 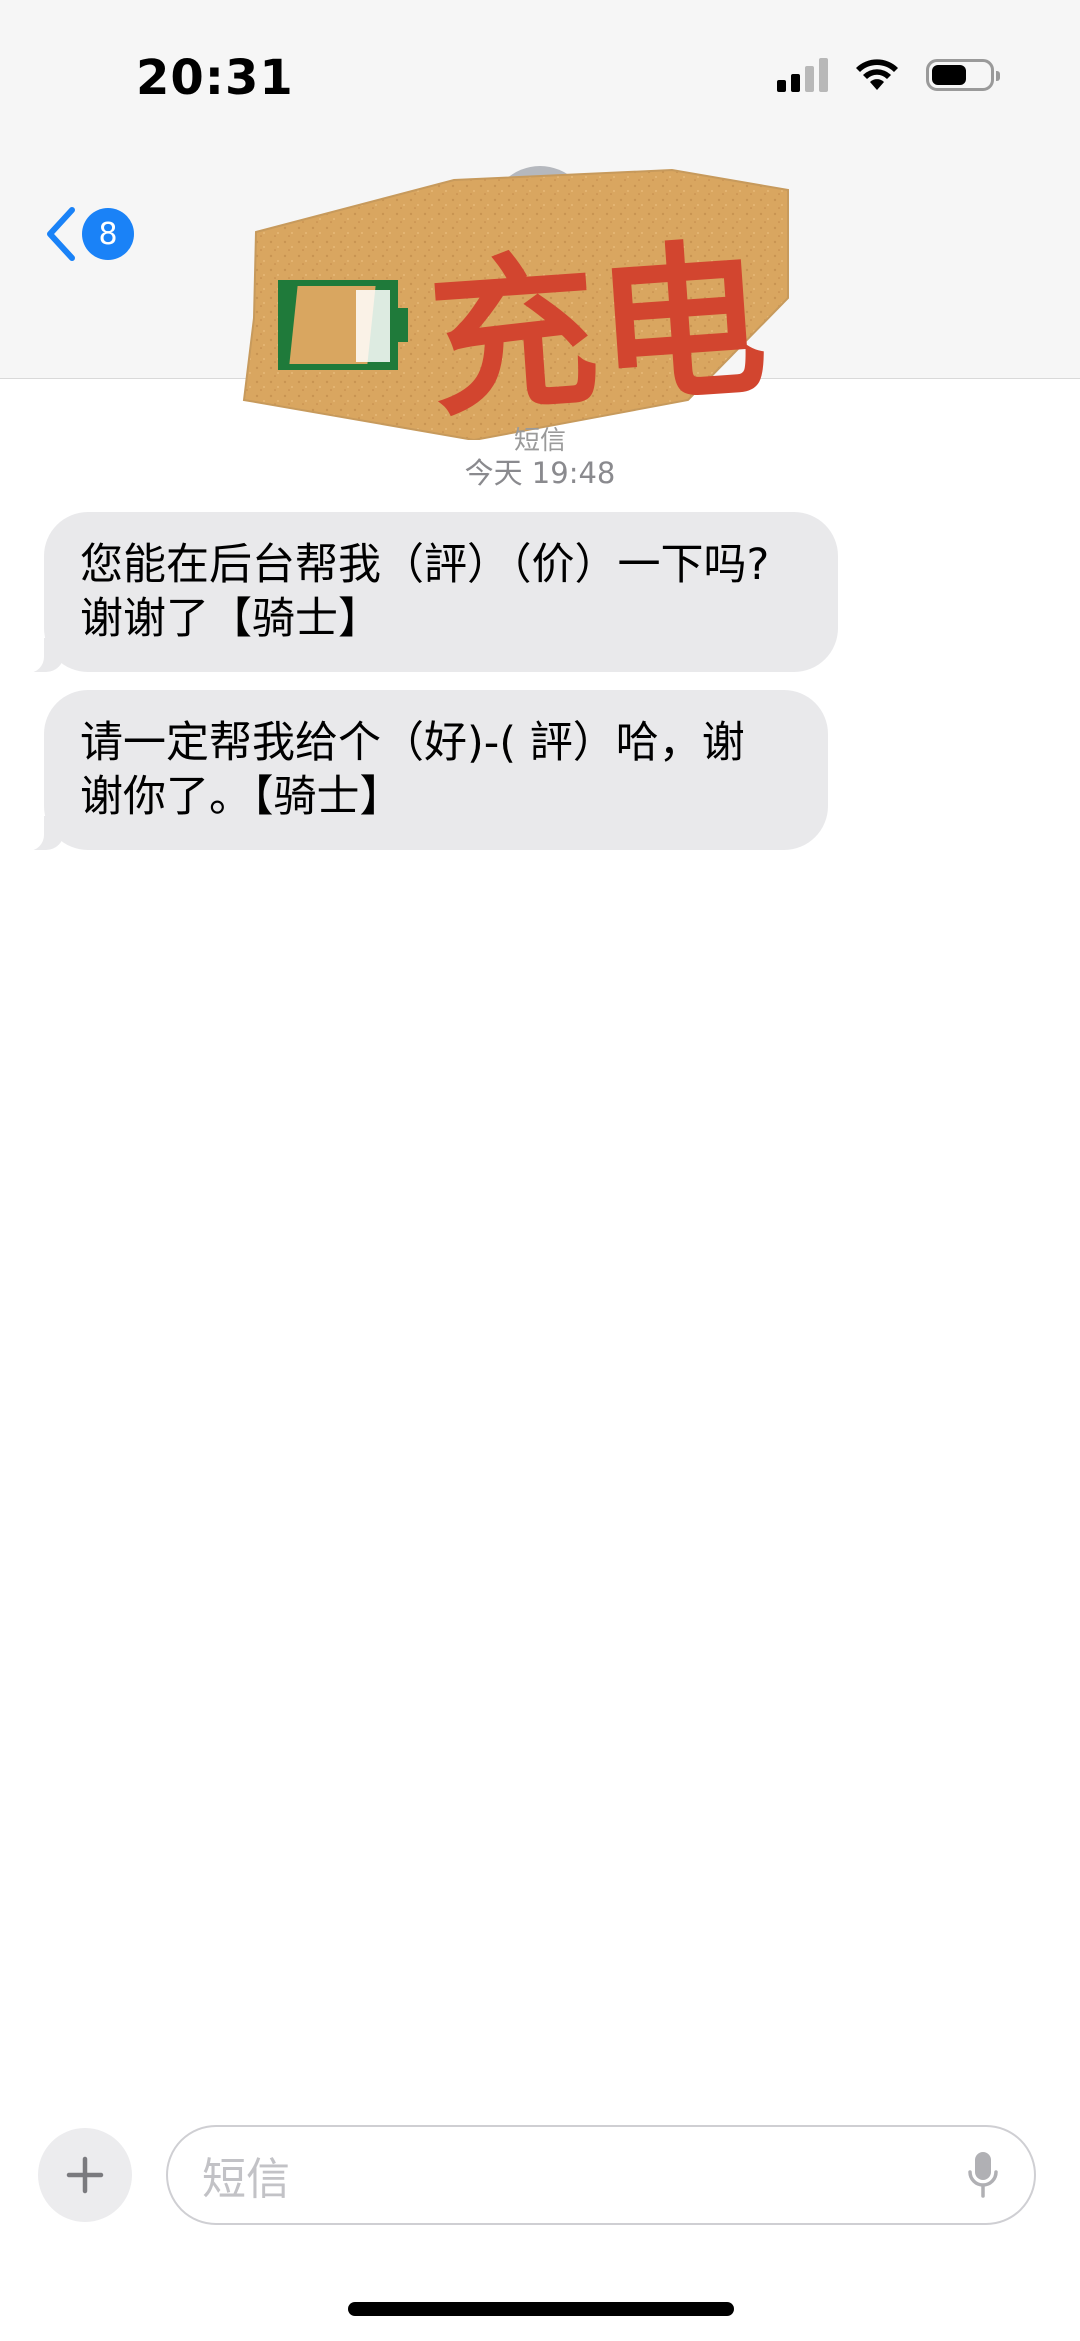 I want to click on back-button: 8, so click(x=89, y=234).